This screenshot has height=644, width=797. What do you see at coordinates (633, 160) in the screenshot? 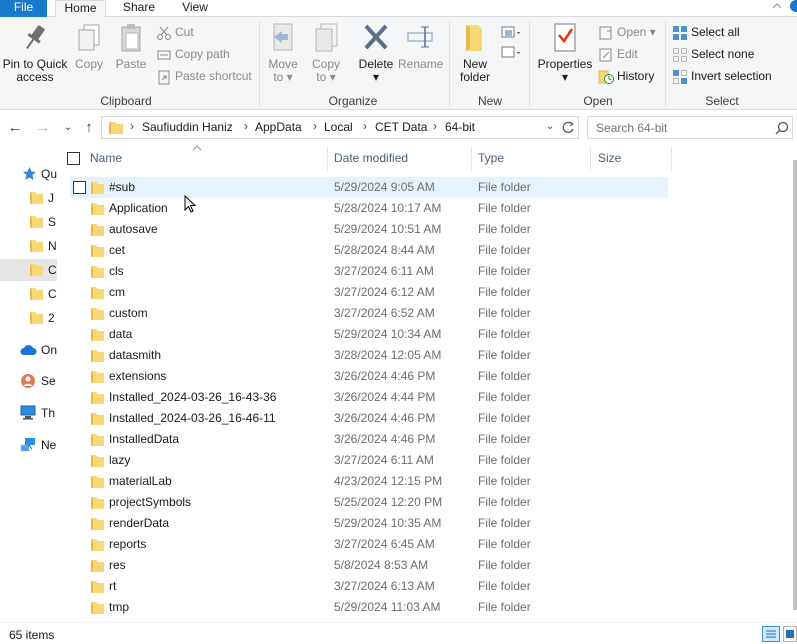
I see `column-header-size: Size` at bounding box center [633, 160].